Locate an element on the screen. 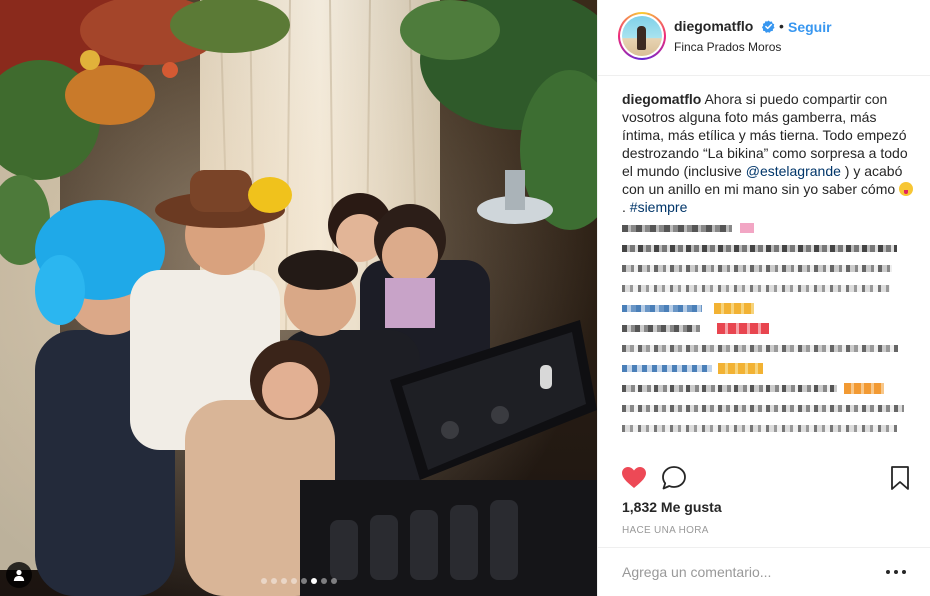 This screenshot has height=596, width=930. avatar is located at coordinates (642, 36).